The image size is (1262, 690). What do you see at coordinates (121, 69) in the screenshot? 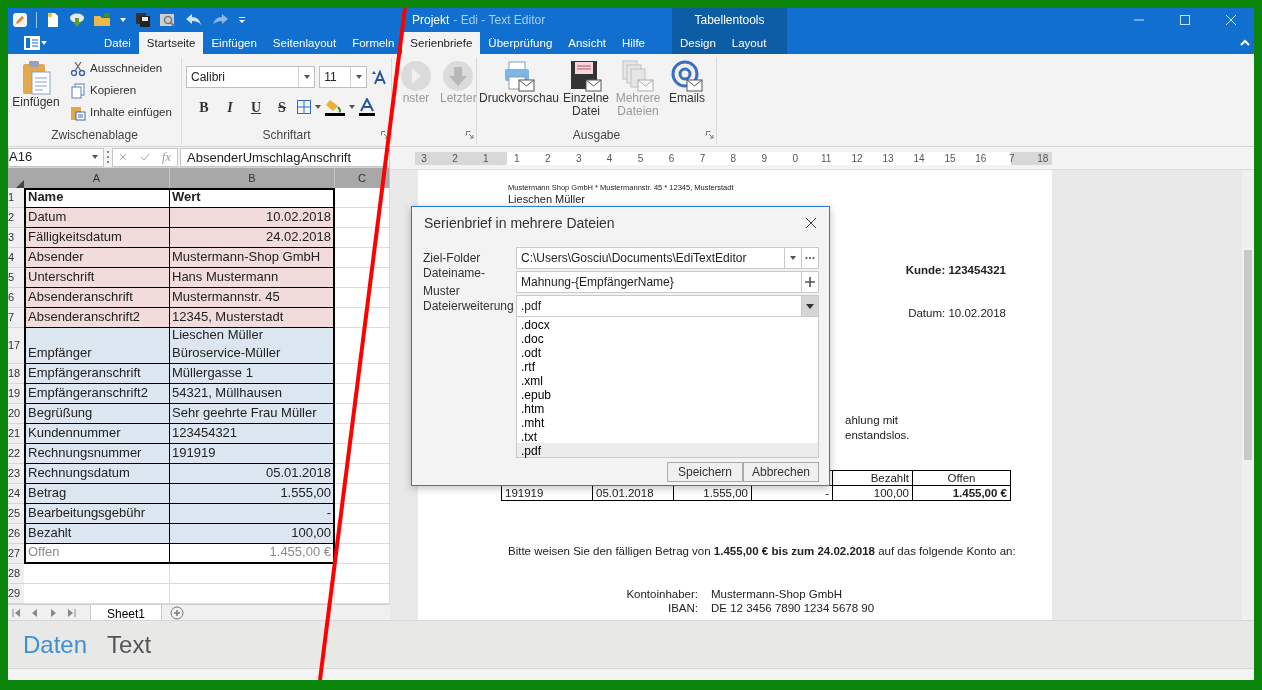
I see `toolbar-button: Ausschneiden` at bounding box center [121, 69].